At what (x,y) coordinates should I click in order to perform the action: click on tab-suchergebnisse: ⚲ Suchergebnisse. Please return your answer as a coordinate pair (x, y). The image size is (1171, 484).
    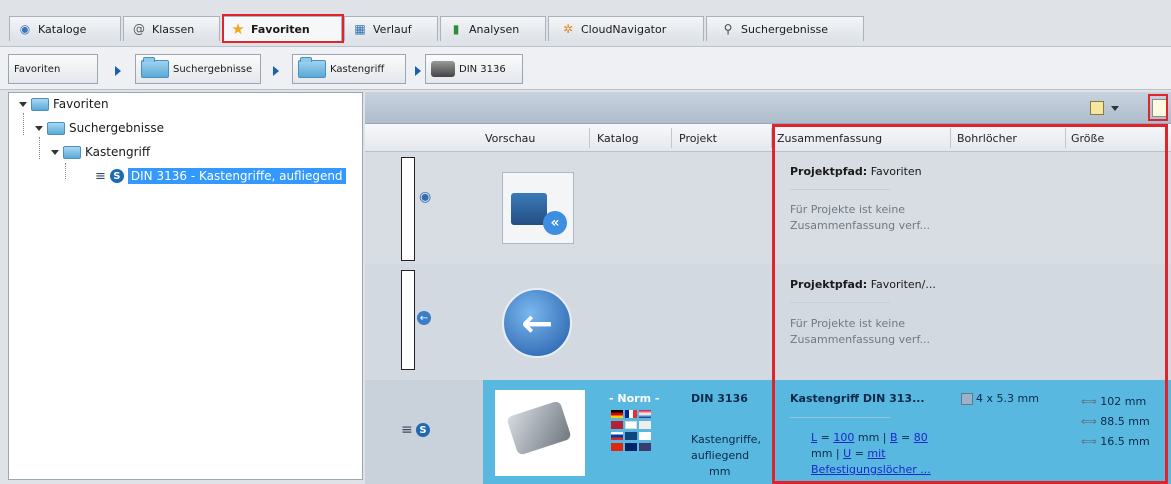
    Looking at the image, I should click on (785, 28).